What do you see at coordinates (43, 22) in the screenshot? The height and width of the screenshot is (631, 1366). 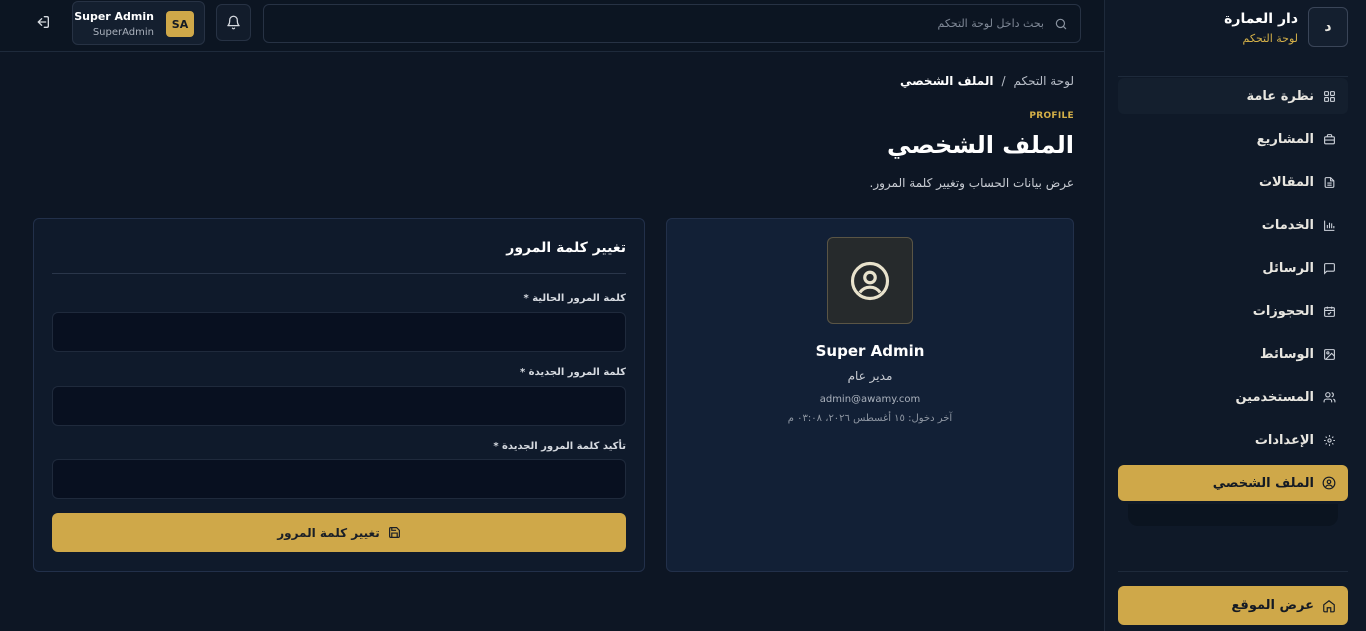 I see `logout-icon` at bounding box center [43, 22].